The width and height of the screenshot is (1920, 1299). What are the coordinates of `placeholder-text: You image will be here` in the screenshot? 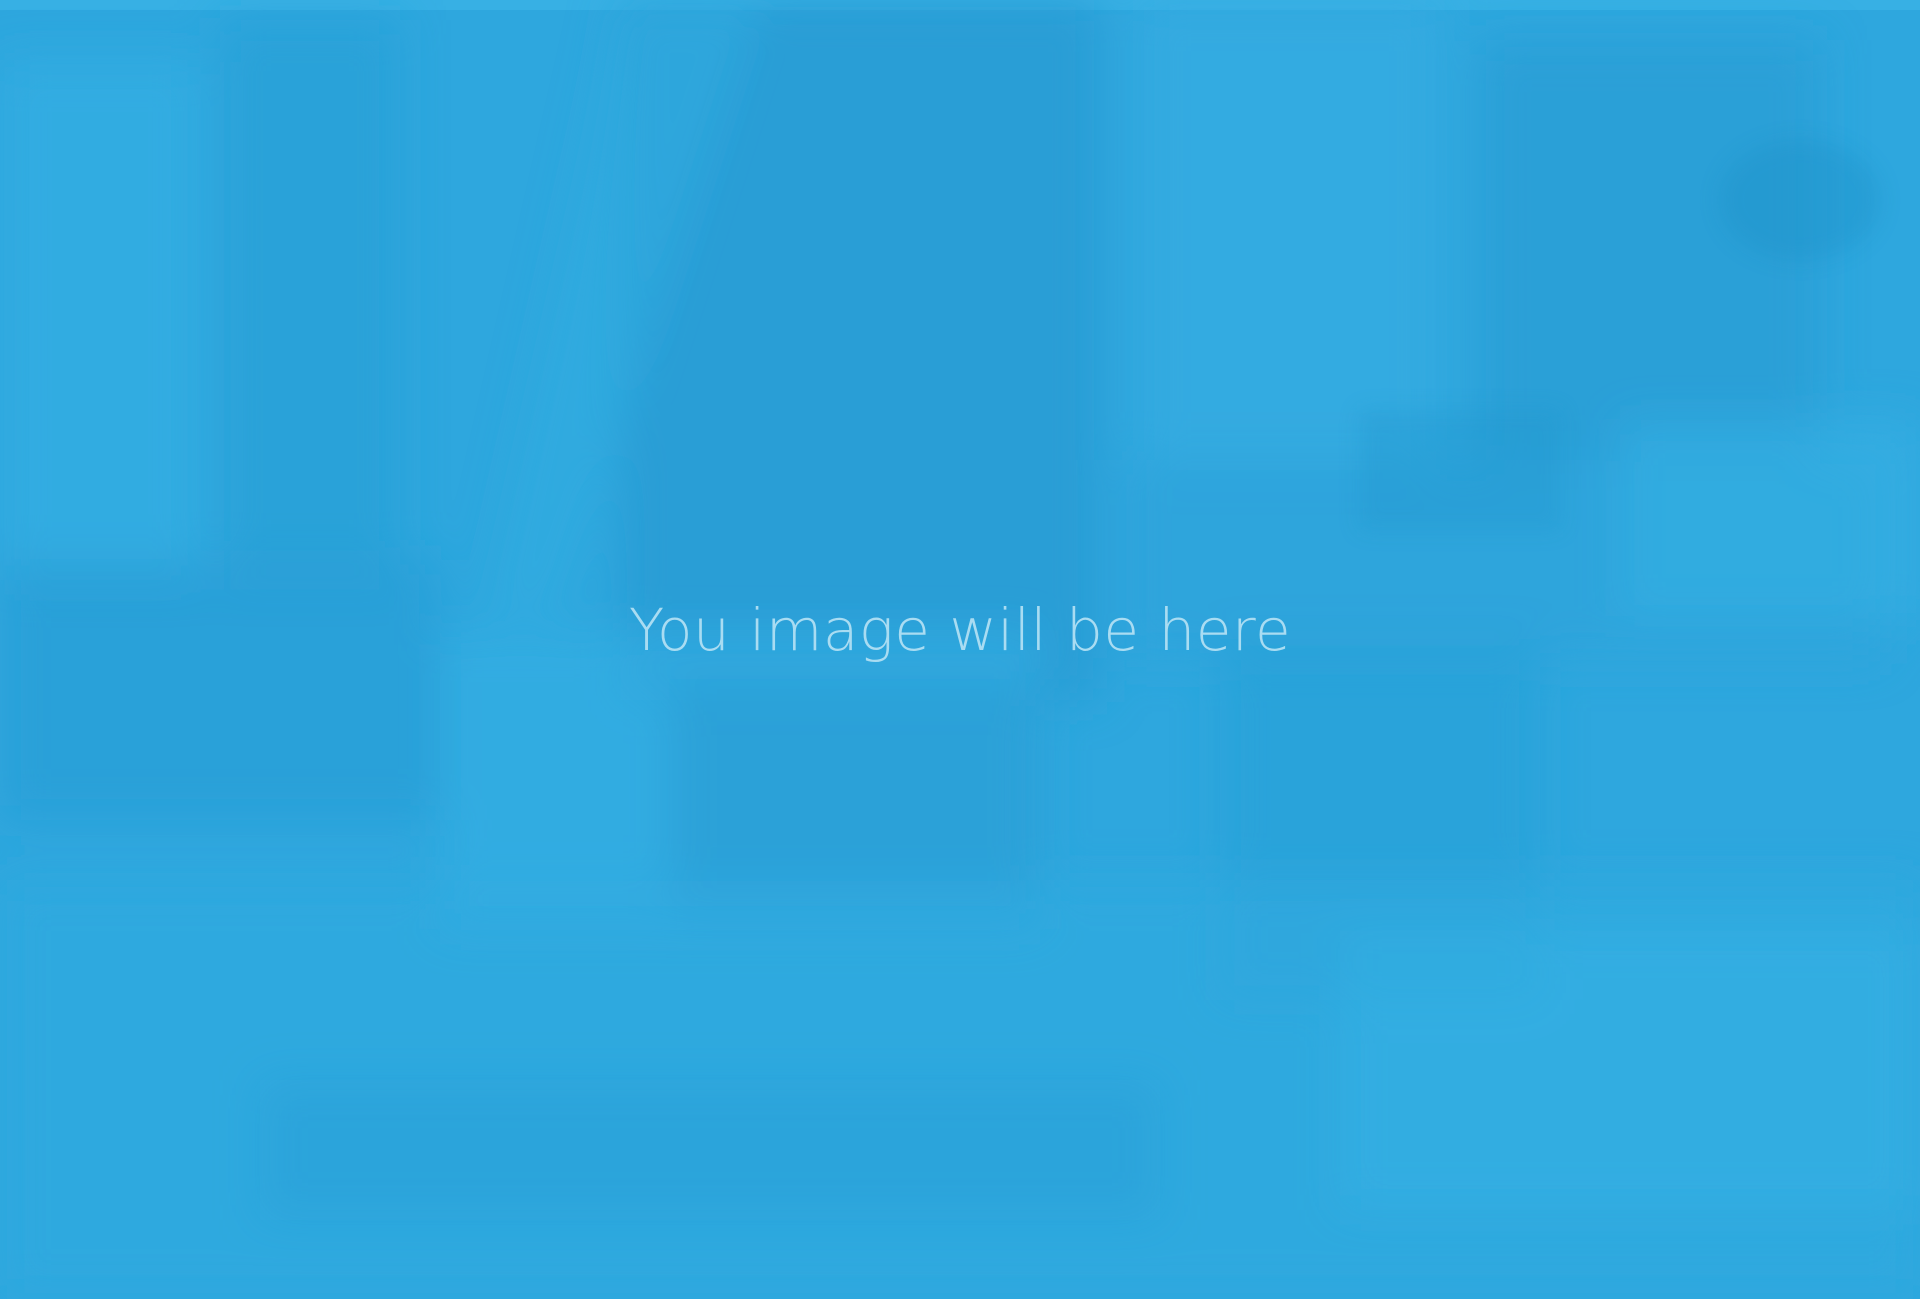 It's located at (960, 630).